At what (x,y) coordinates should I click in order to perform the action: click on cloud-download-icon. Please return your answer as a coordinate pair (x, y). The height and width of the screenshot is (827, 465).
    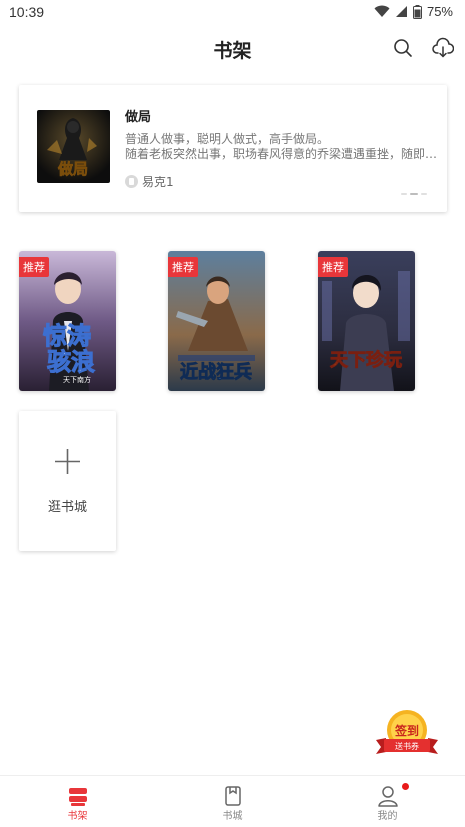
    Looking at the image, I should click on (443, 48).